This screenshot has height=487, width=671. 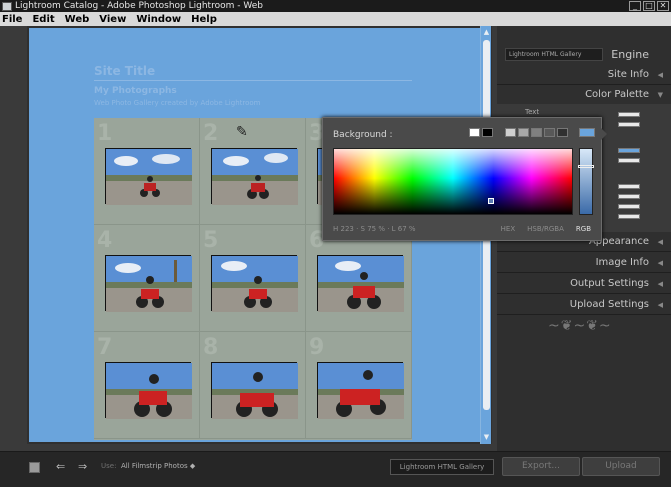 I want to click on cell-number: 2, so click(x=211, y=133).